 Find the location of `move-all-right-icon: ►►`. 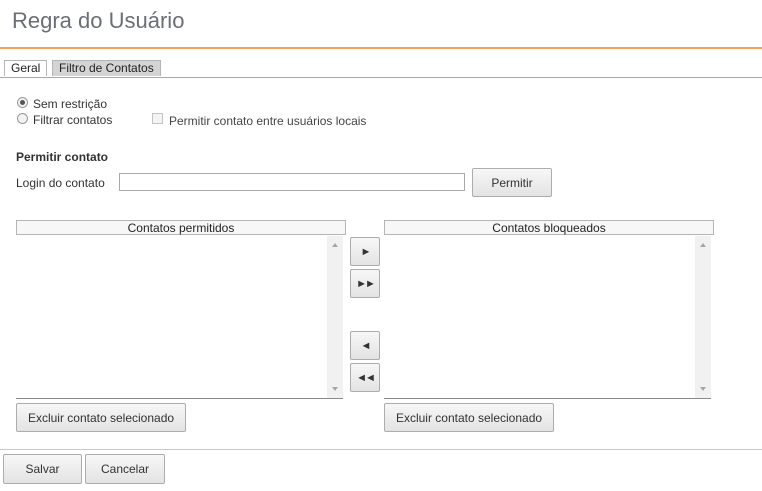

move-all-right-icon: ►► is located at coordinates (365, 283).